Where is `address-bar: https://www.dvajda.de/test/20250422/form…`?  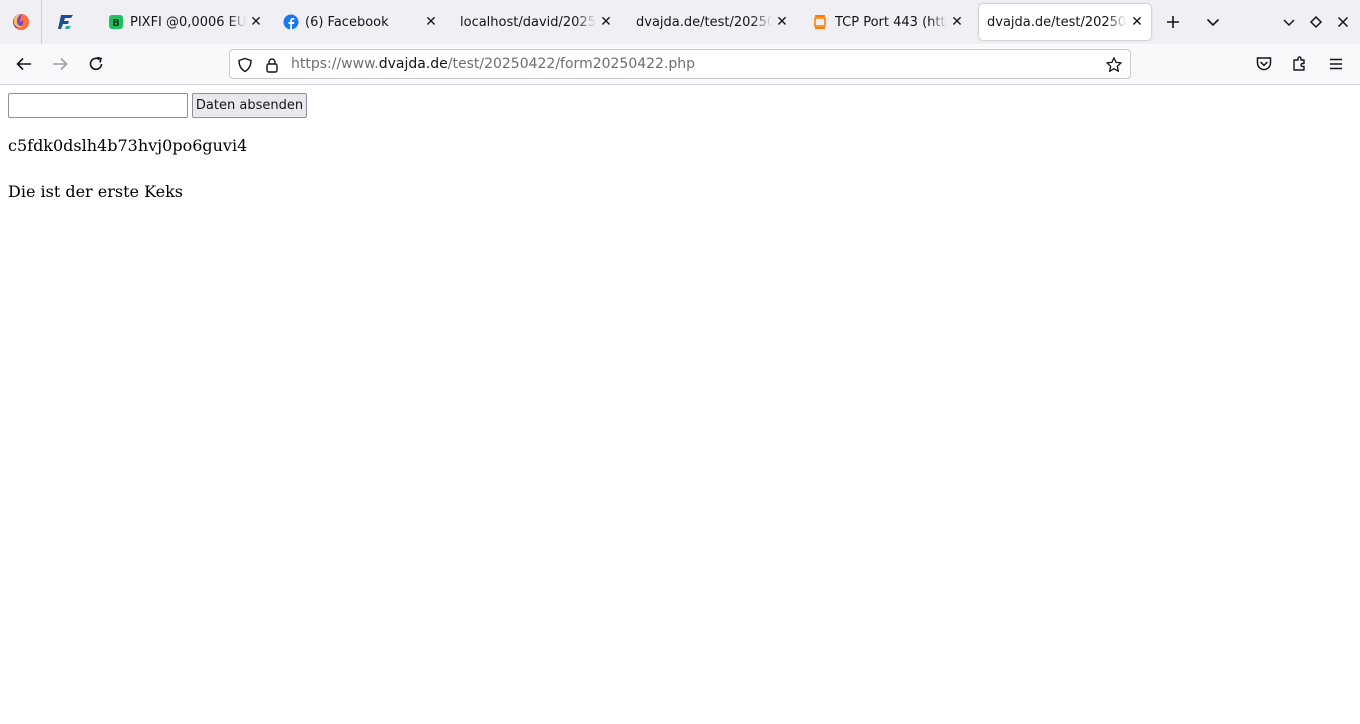
address-bar: https://www.dvajda.de/test/20250422/form… is located at coordinates (680, 64).